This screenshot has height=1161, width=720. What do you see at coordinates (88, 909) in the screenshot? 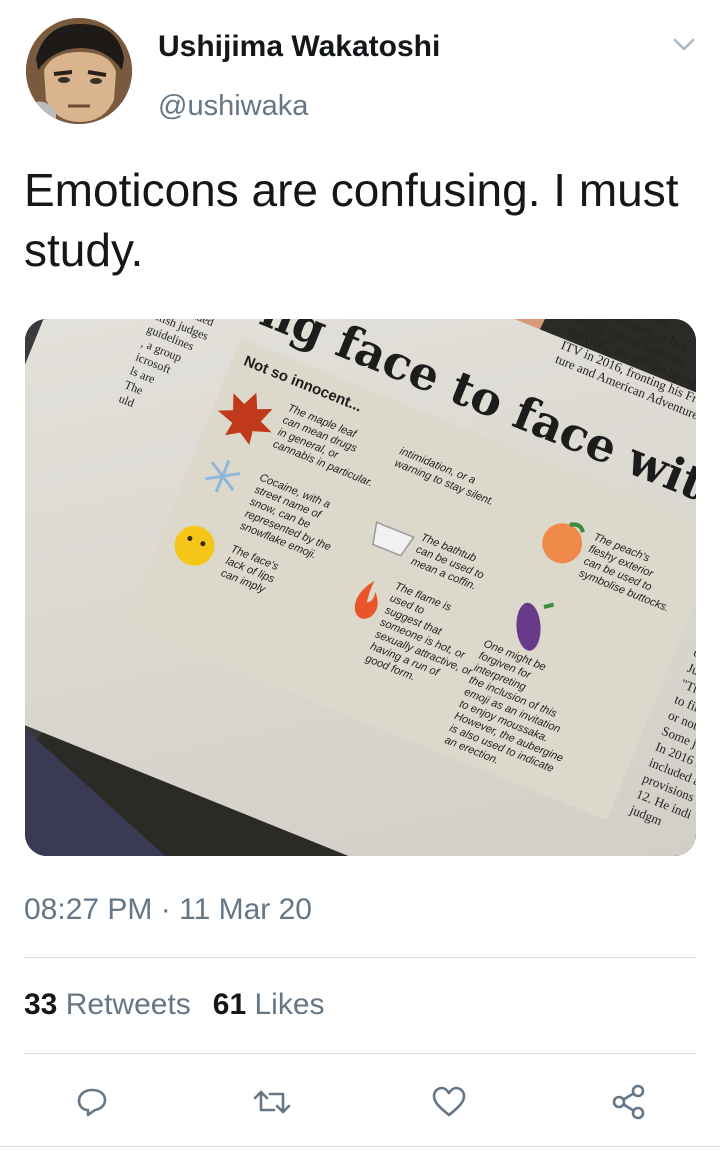
I see `tweet-time: 08:27 PM` at bounding box center [88, 909].